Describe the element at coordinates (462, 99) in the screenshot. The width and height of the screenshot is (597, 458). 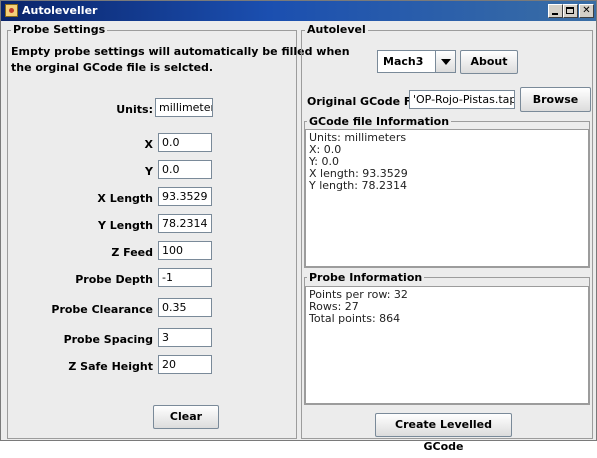
I see `original-gcode-file-field: 'OP-Rojo-Pistas.tap` at that location.